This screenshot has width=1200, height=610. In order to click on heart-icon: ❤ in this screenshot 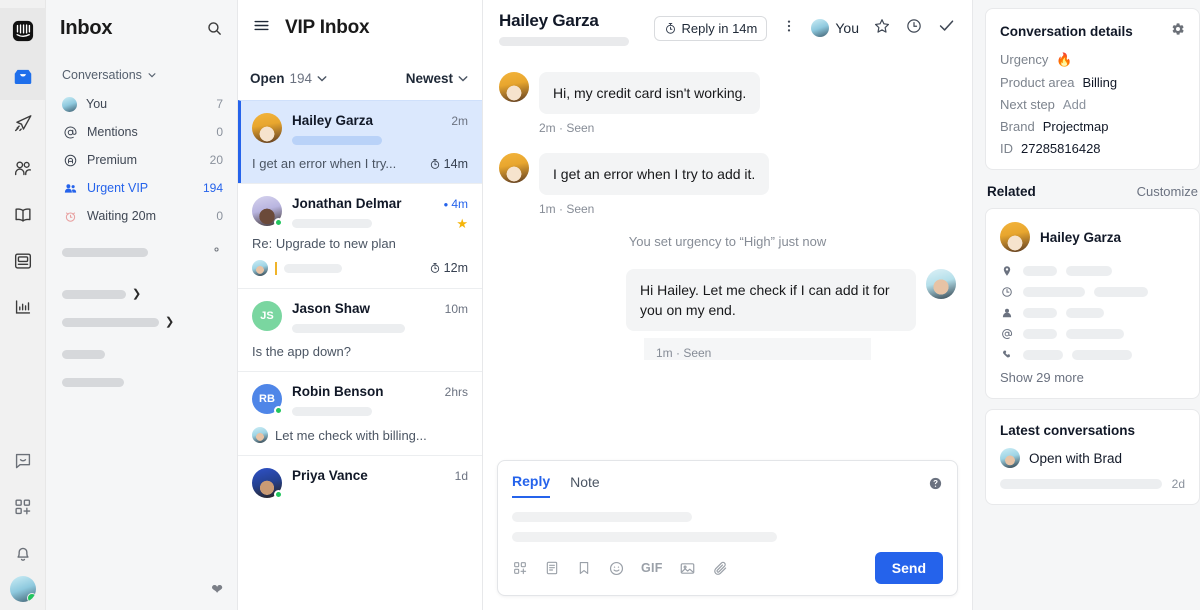, I will do `click(217, 589)`.